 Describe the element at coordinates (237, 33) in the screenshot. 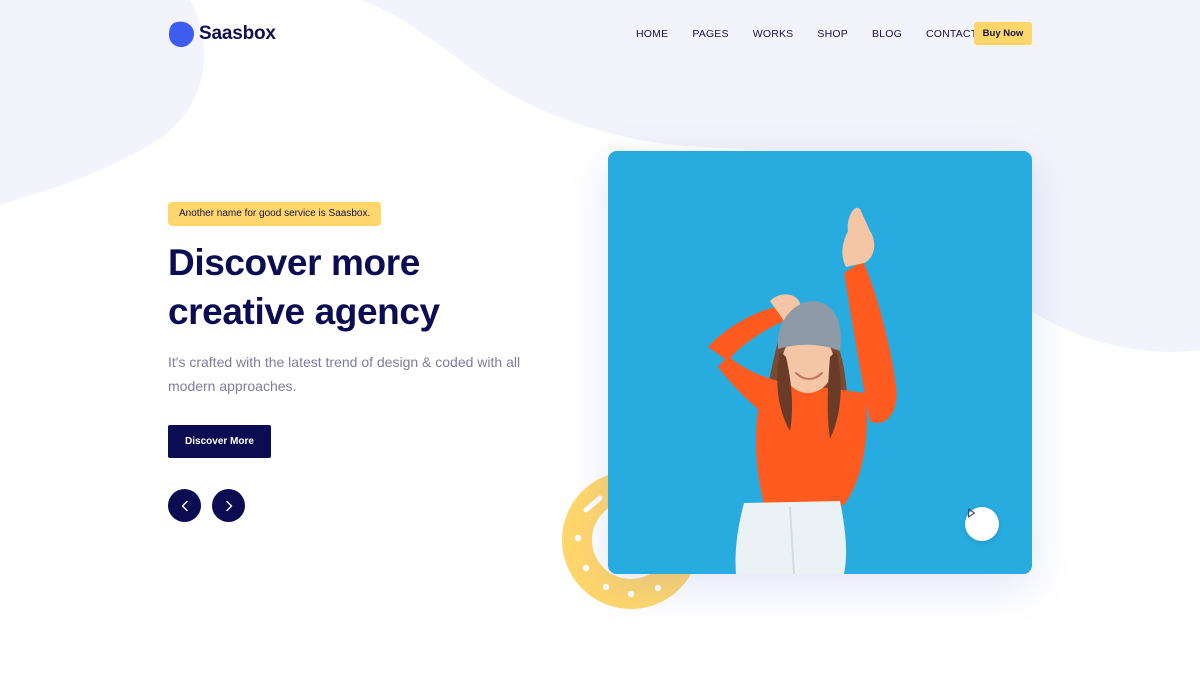

I see `brand-name: Saasbox` at that location.